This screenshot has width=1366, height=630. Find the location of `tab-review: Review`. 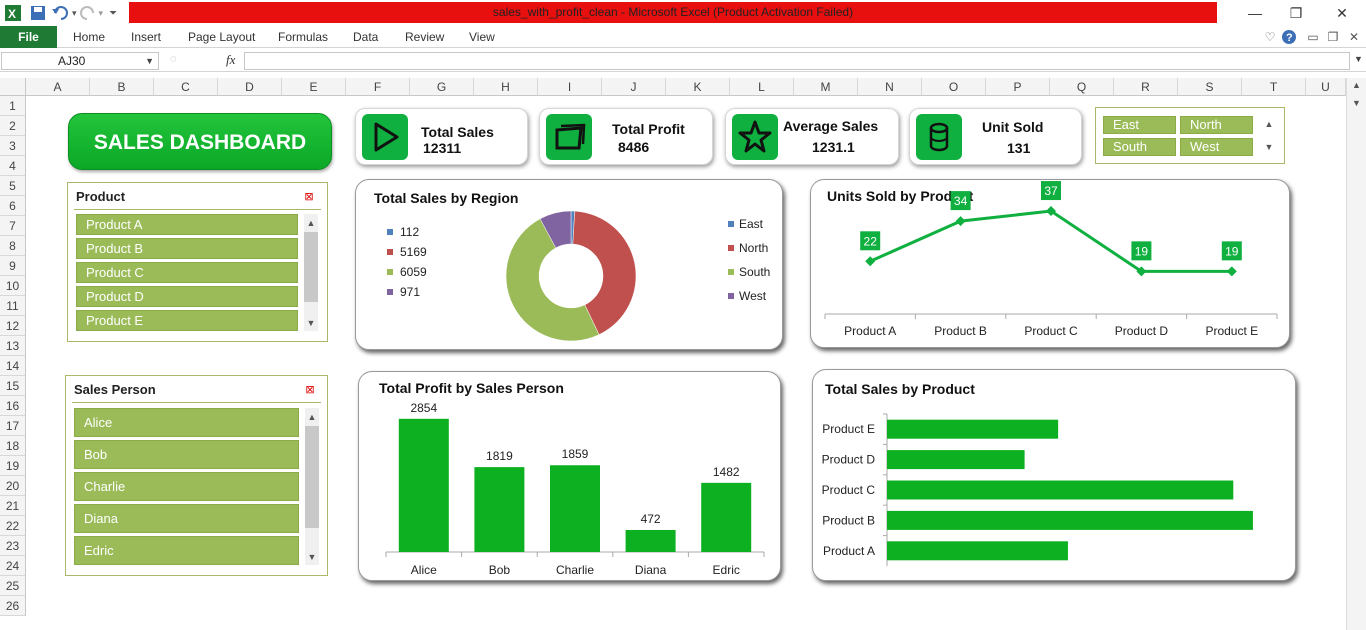

tab-review: Review is located at coordinates (424, 37).